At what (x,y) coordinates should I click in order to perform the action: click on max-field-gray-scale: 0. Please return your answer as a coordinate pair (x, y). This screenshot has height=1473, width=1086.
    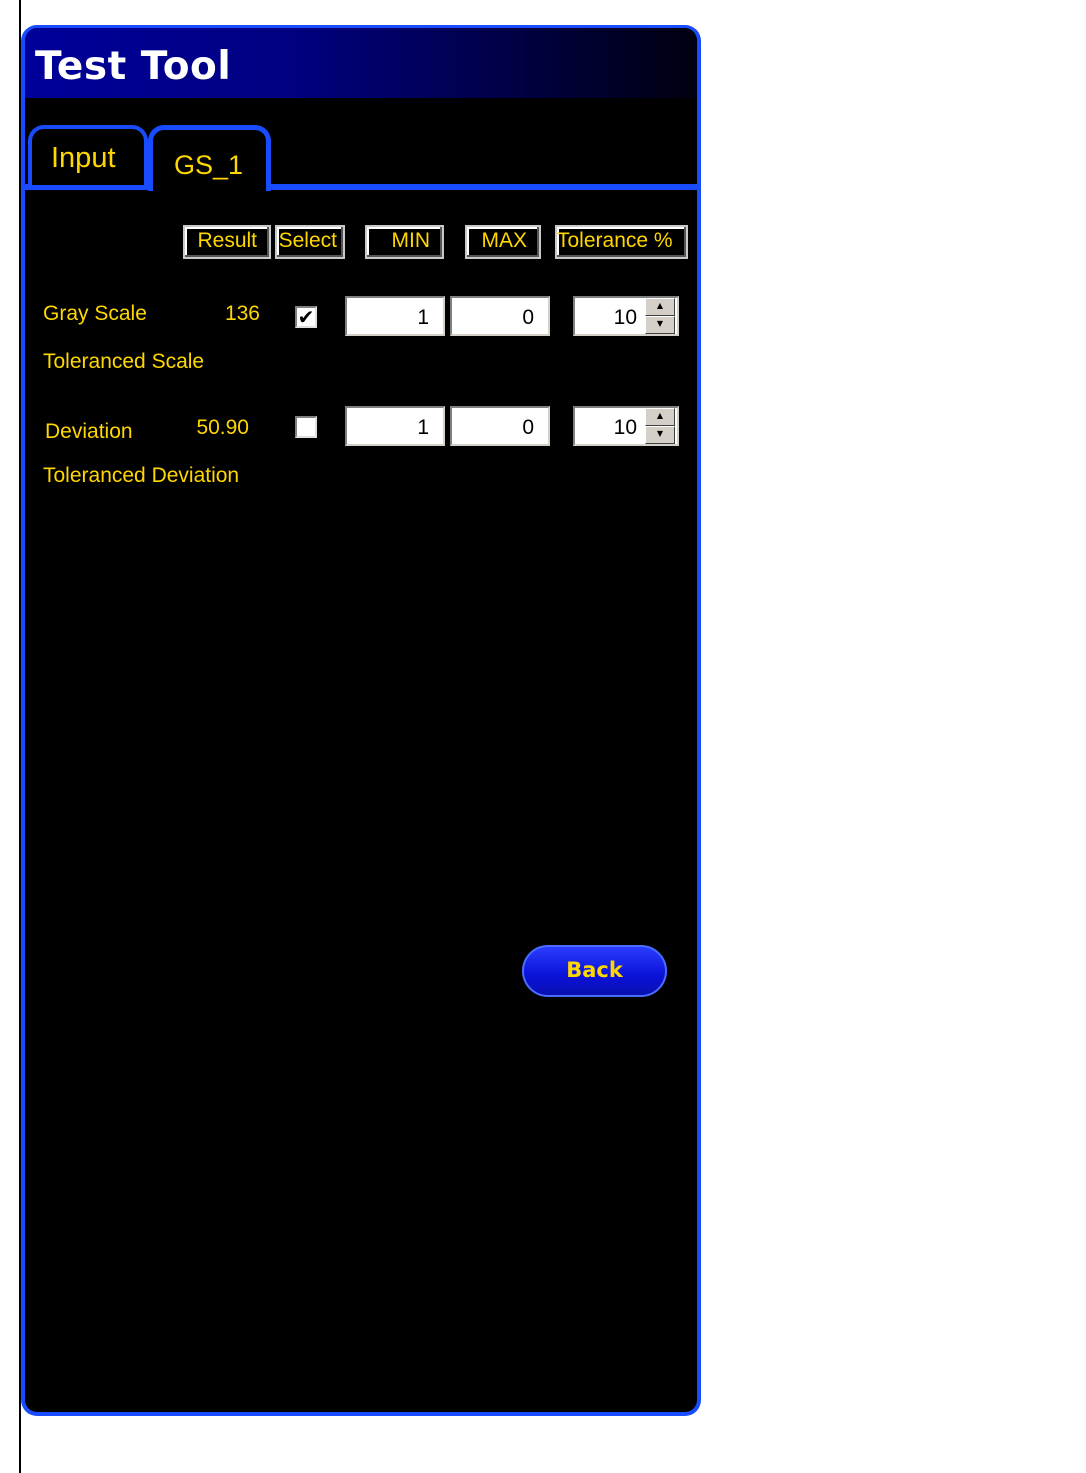
    Looking at the image, I should click on (500, 316).